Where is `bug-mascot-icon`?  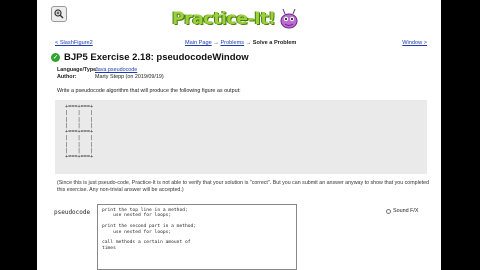 bug-mascot-icon is located at coordinates (289, 18).